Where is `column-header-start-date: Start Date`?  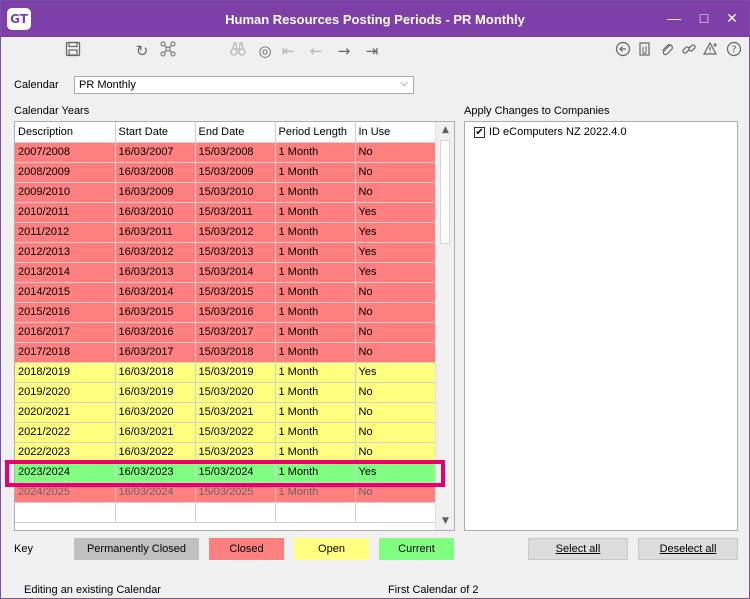 column-header-start-date: Start Date is located at coordinates (155, 132).